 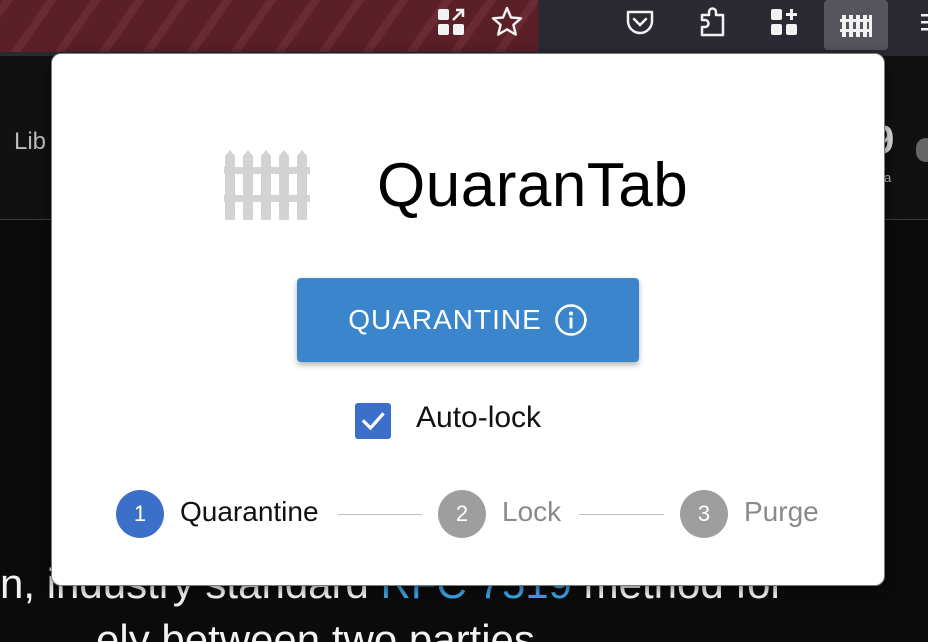 I want to click on step-2-label: Lock, so click(x=532, y=511).